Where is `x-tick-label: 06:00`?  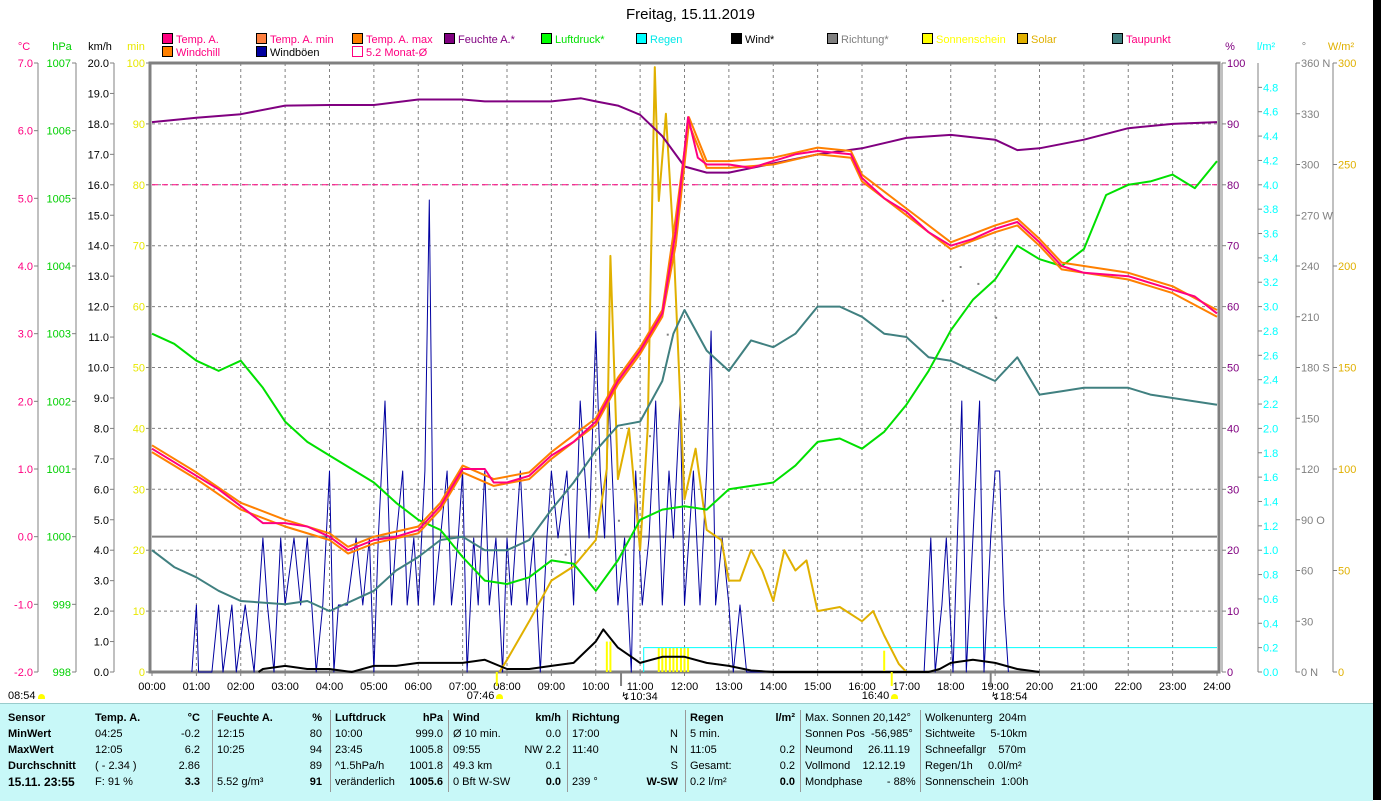
x-tick-label: 06:00 is located at coordinates (418, 687).